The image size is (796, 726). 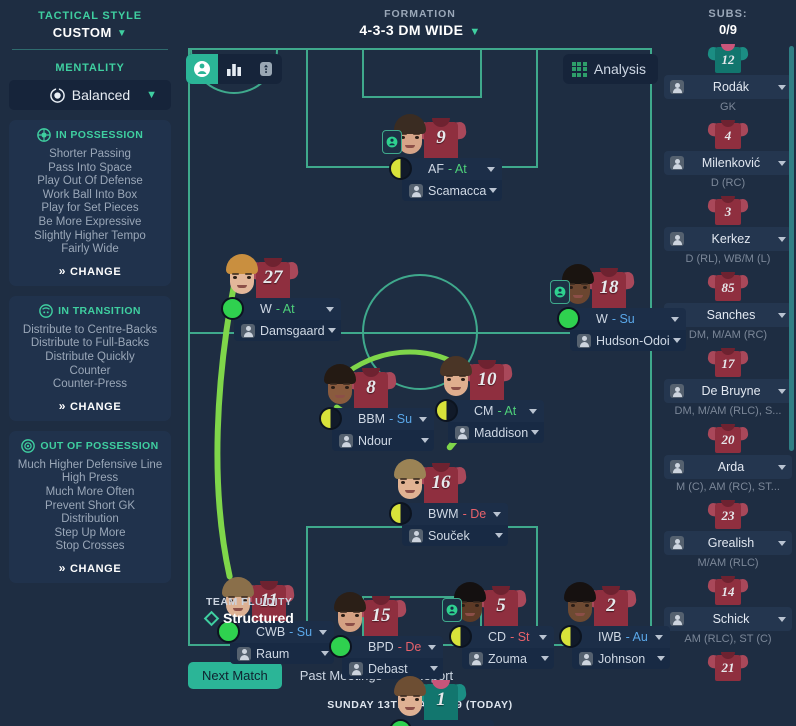 I want to click on team-fluidity: TEAM FLUIDITY Structured, so click(x=248, y=611).